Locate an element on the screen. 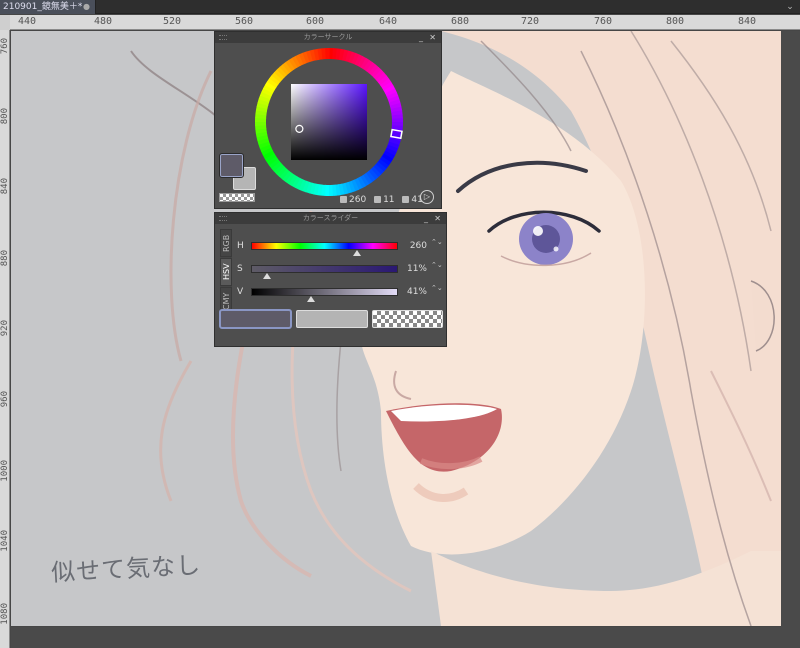 The image size is (800, 648). ruler-left-label: 1080 is located at coordinates (5, 614).